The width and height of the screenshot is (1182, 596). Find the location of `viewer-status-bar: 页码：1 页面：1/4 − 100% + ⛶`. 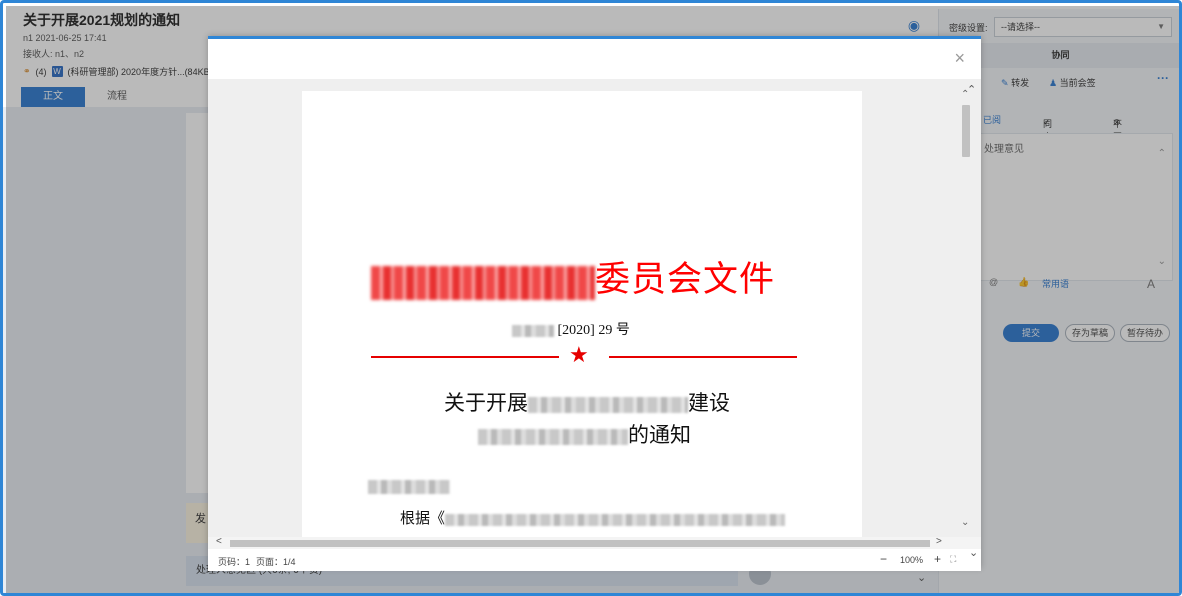

viewer-status-bar: 页码：1 页面：1/4 − 100% + ⛶ is located at coordinates (594, 560).